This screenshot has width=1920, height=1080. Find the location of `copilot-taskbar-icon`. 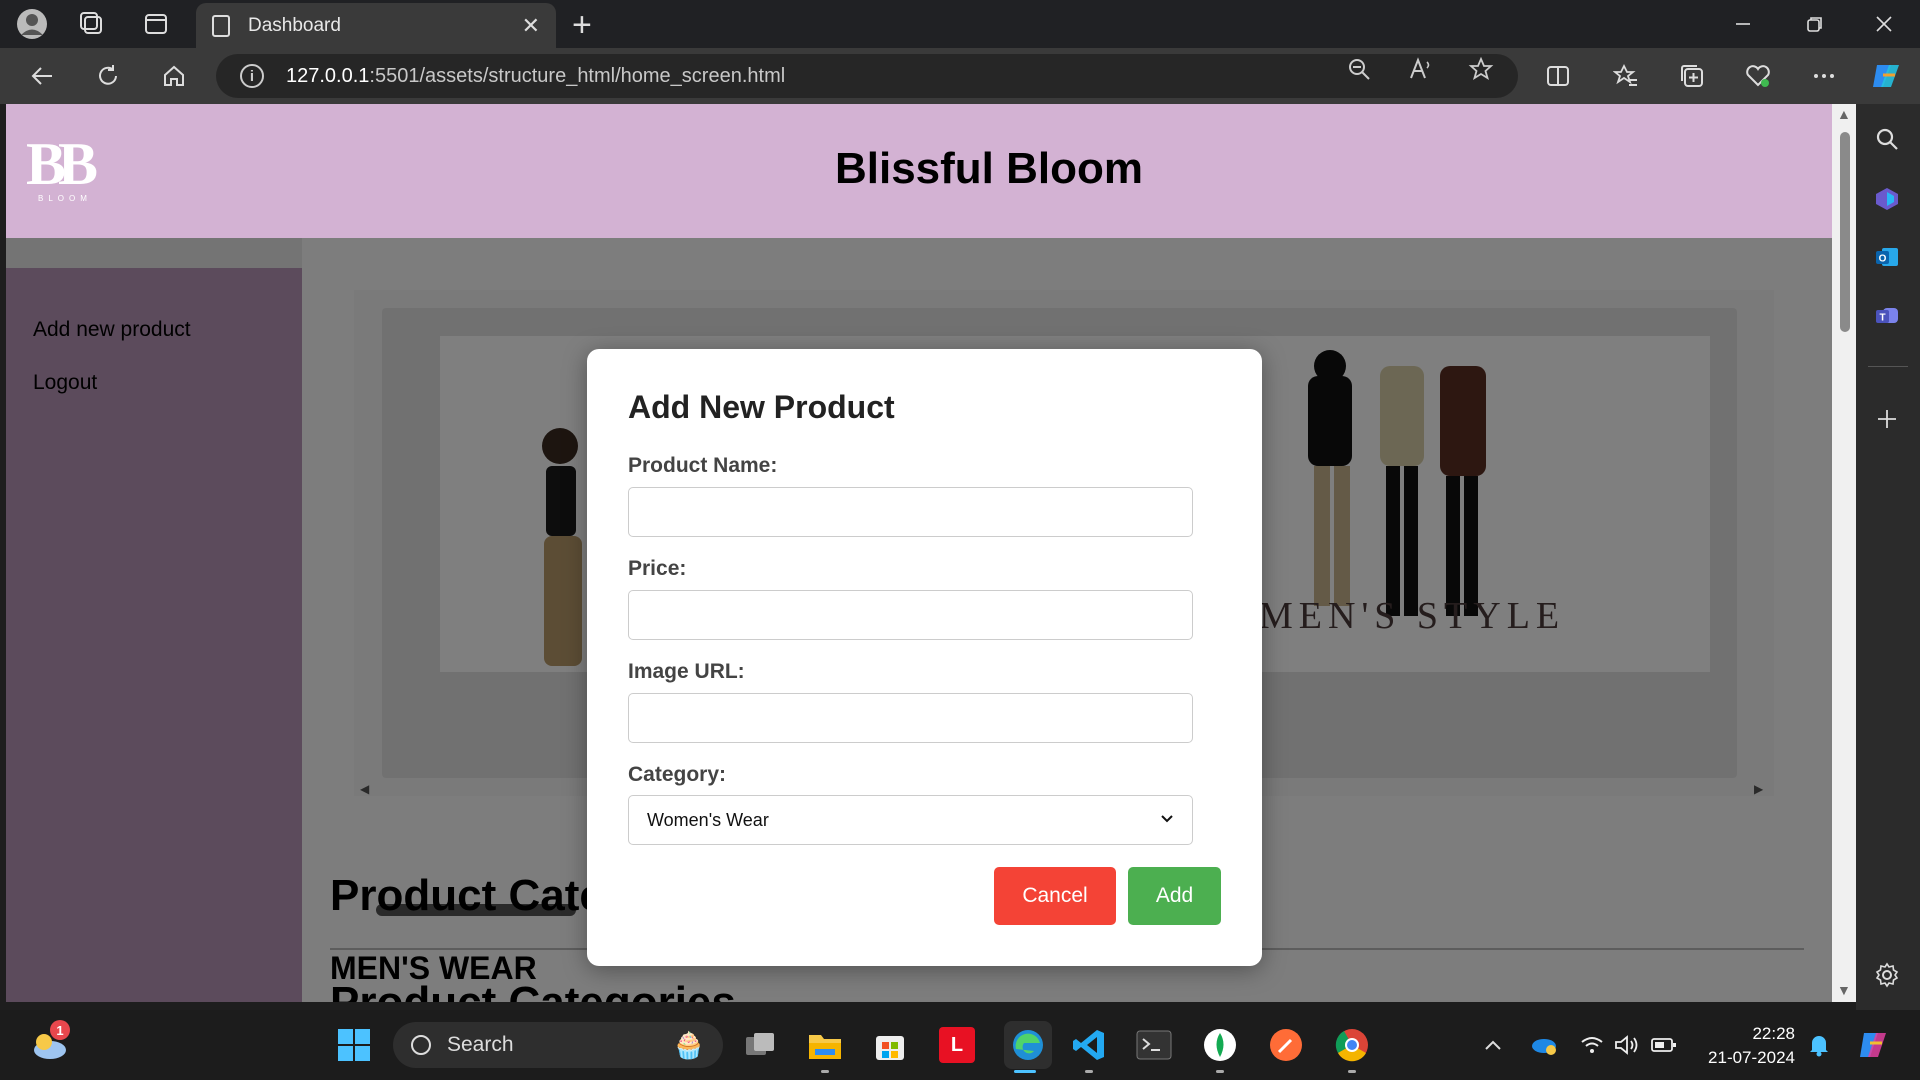

copilot-taskbar-icon is located at coordinates (1874, 1045).